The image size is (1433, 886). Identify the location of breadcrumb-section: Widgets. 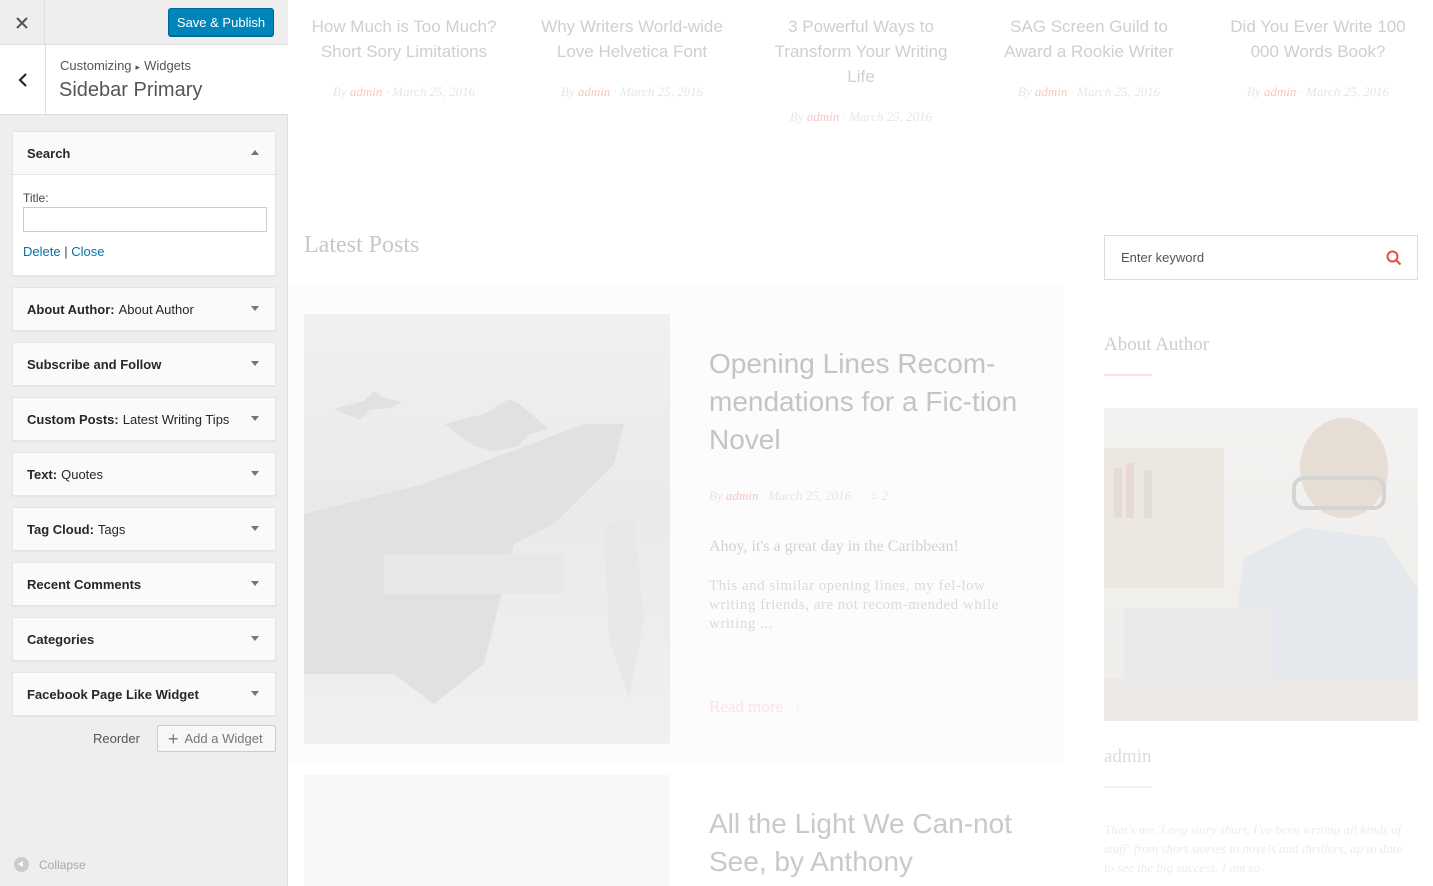
(168, 65).